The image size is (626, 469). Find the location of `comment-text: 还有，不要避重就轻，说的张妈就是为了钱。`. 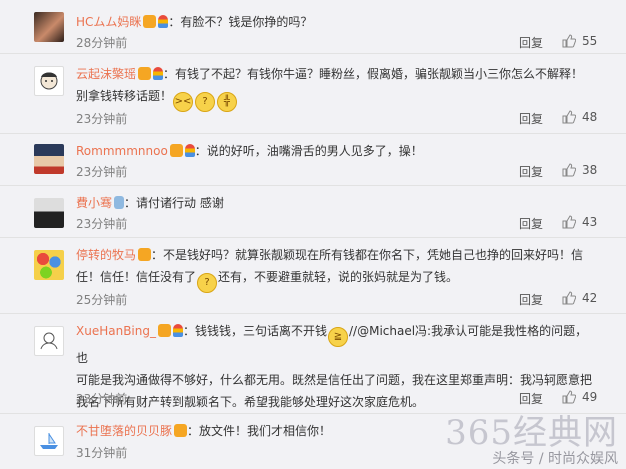

comment-text: 还有，不要避重就轻，说的张妈就是为了钱。 is located at coordinates (338, 277).